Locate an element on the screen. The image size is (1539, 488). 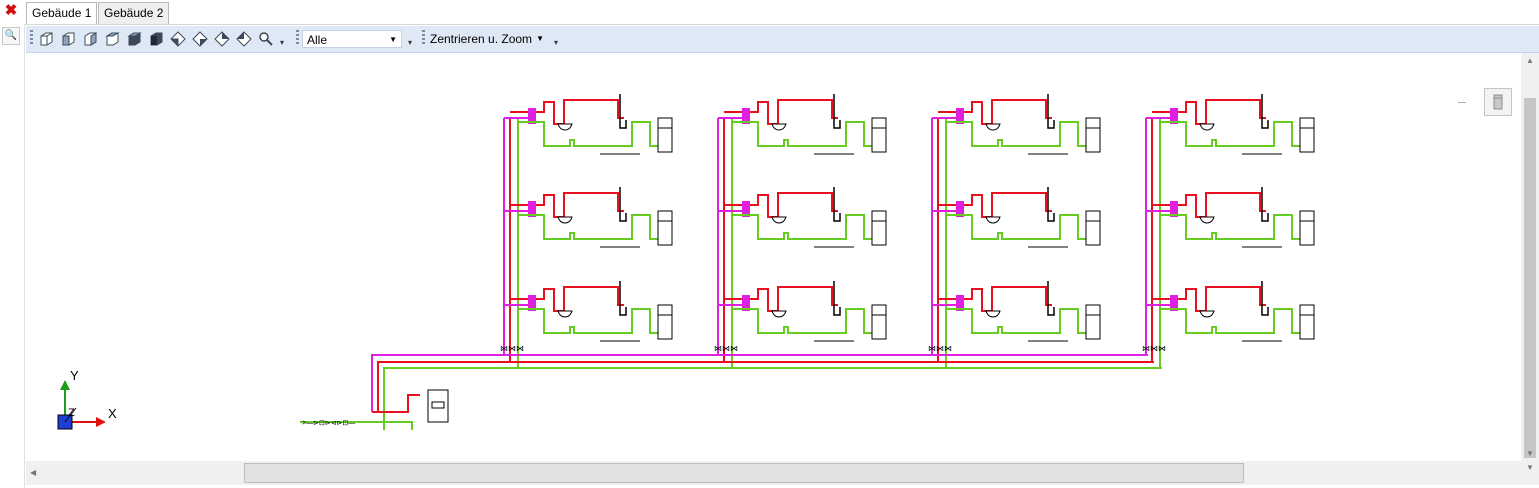
view-top-icon is located at coordinates (134, 39).